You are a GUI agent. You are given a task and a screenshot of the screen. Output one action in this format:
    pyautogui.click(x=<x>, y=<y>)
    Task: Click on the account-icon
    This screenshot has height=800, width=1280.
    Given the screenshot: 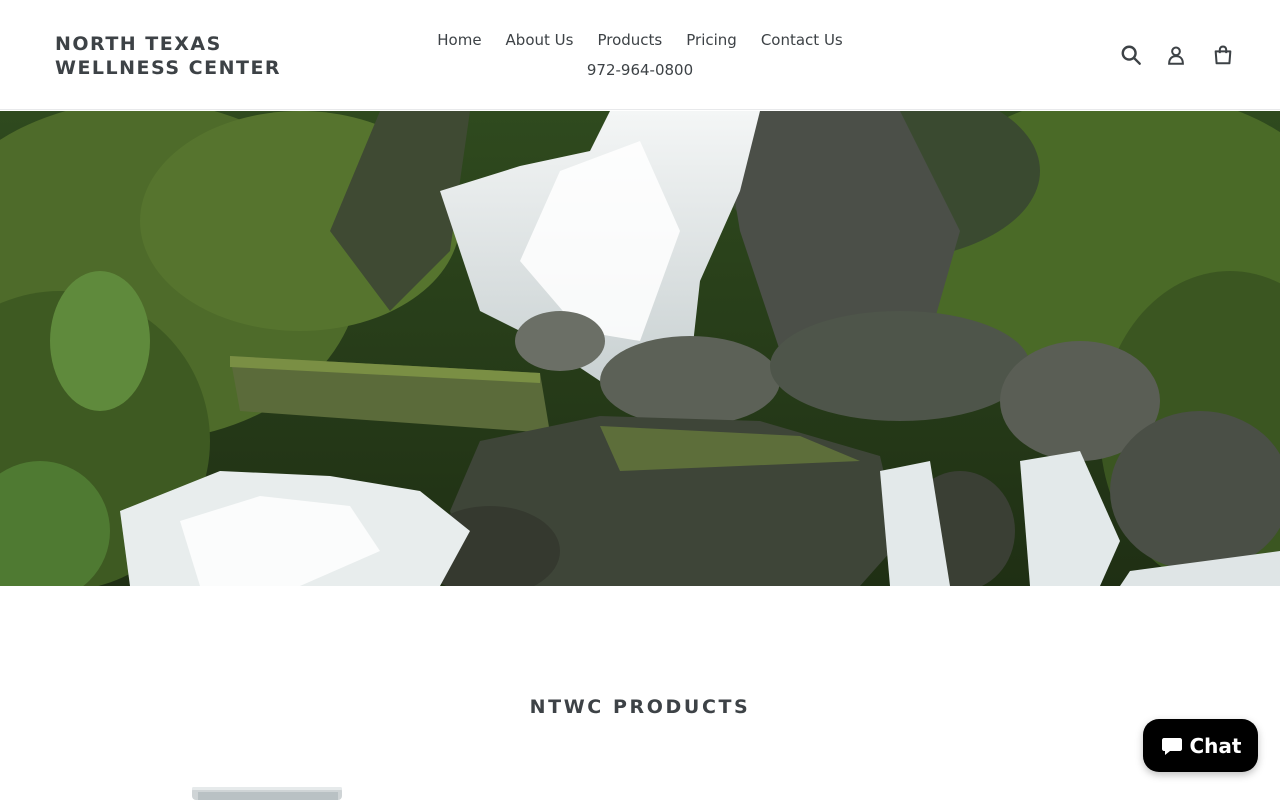 What is the action you would take?
    pyautogui.click(x=1176, y=55)
    